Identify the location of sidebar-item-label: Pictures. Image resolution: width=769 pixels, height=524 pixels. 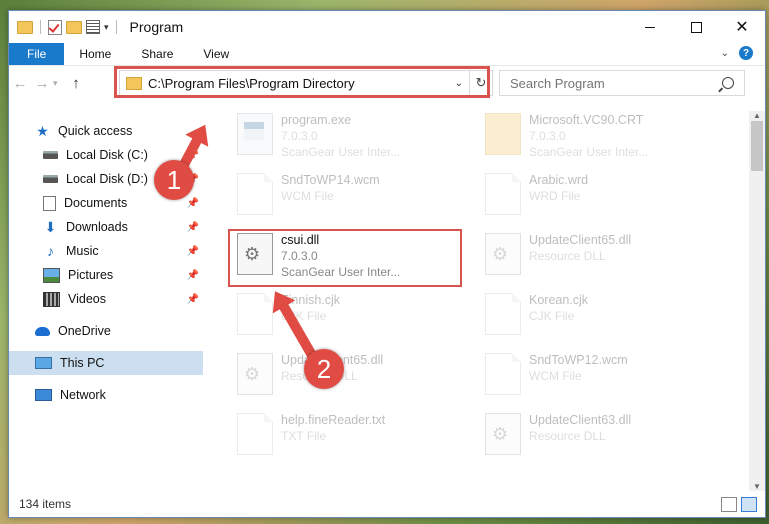
(91, 275).